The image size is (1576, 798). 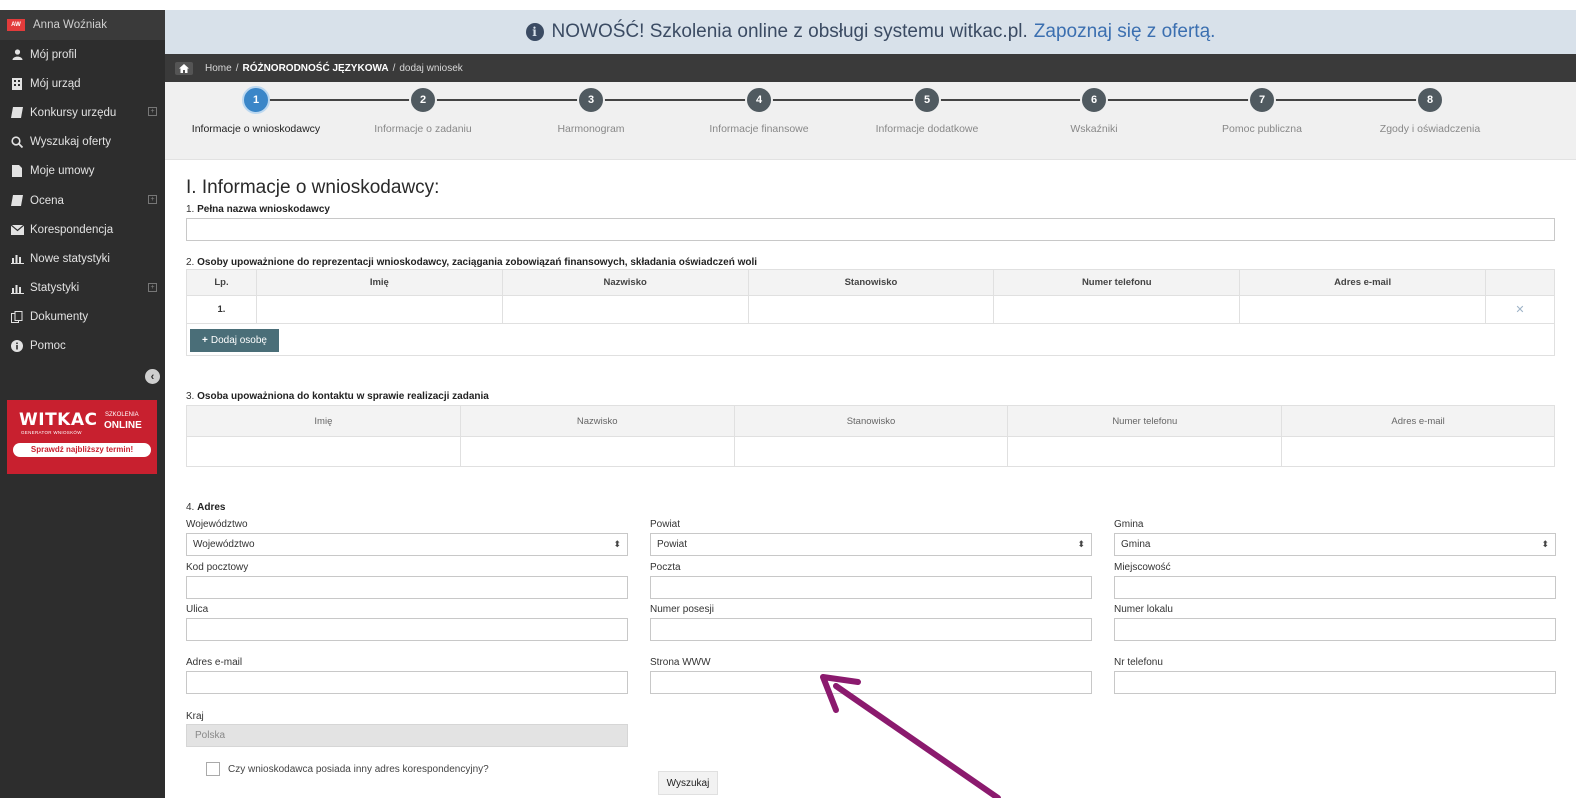 I want to click on step-number: 1, so click(x=256, y=100).